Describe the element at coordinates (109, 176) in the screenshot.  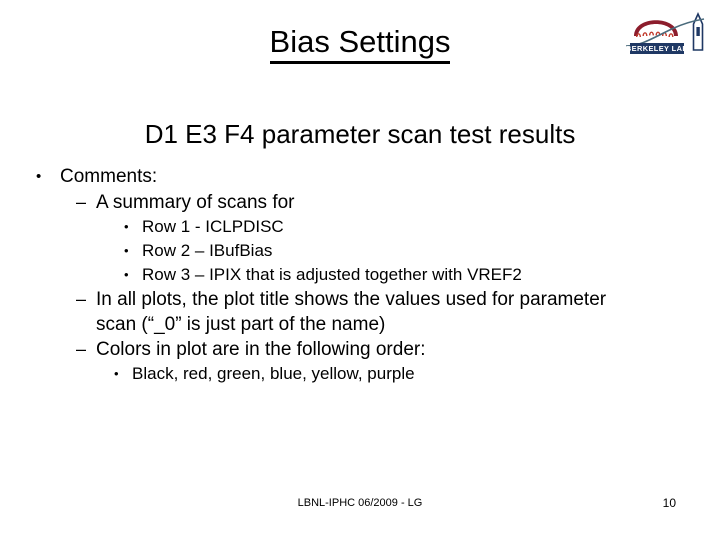
I see `bullet-comments-label: Comments:` at that location.